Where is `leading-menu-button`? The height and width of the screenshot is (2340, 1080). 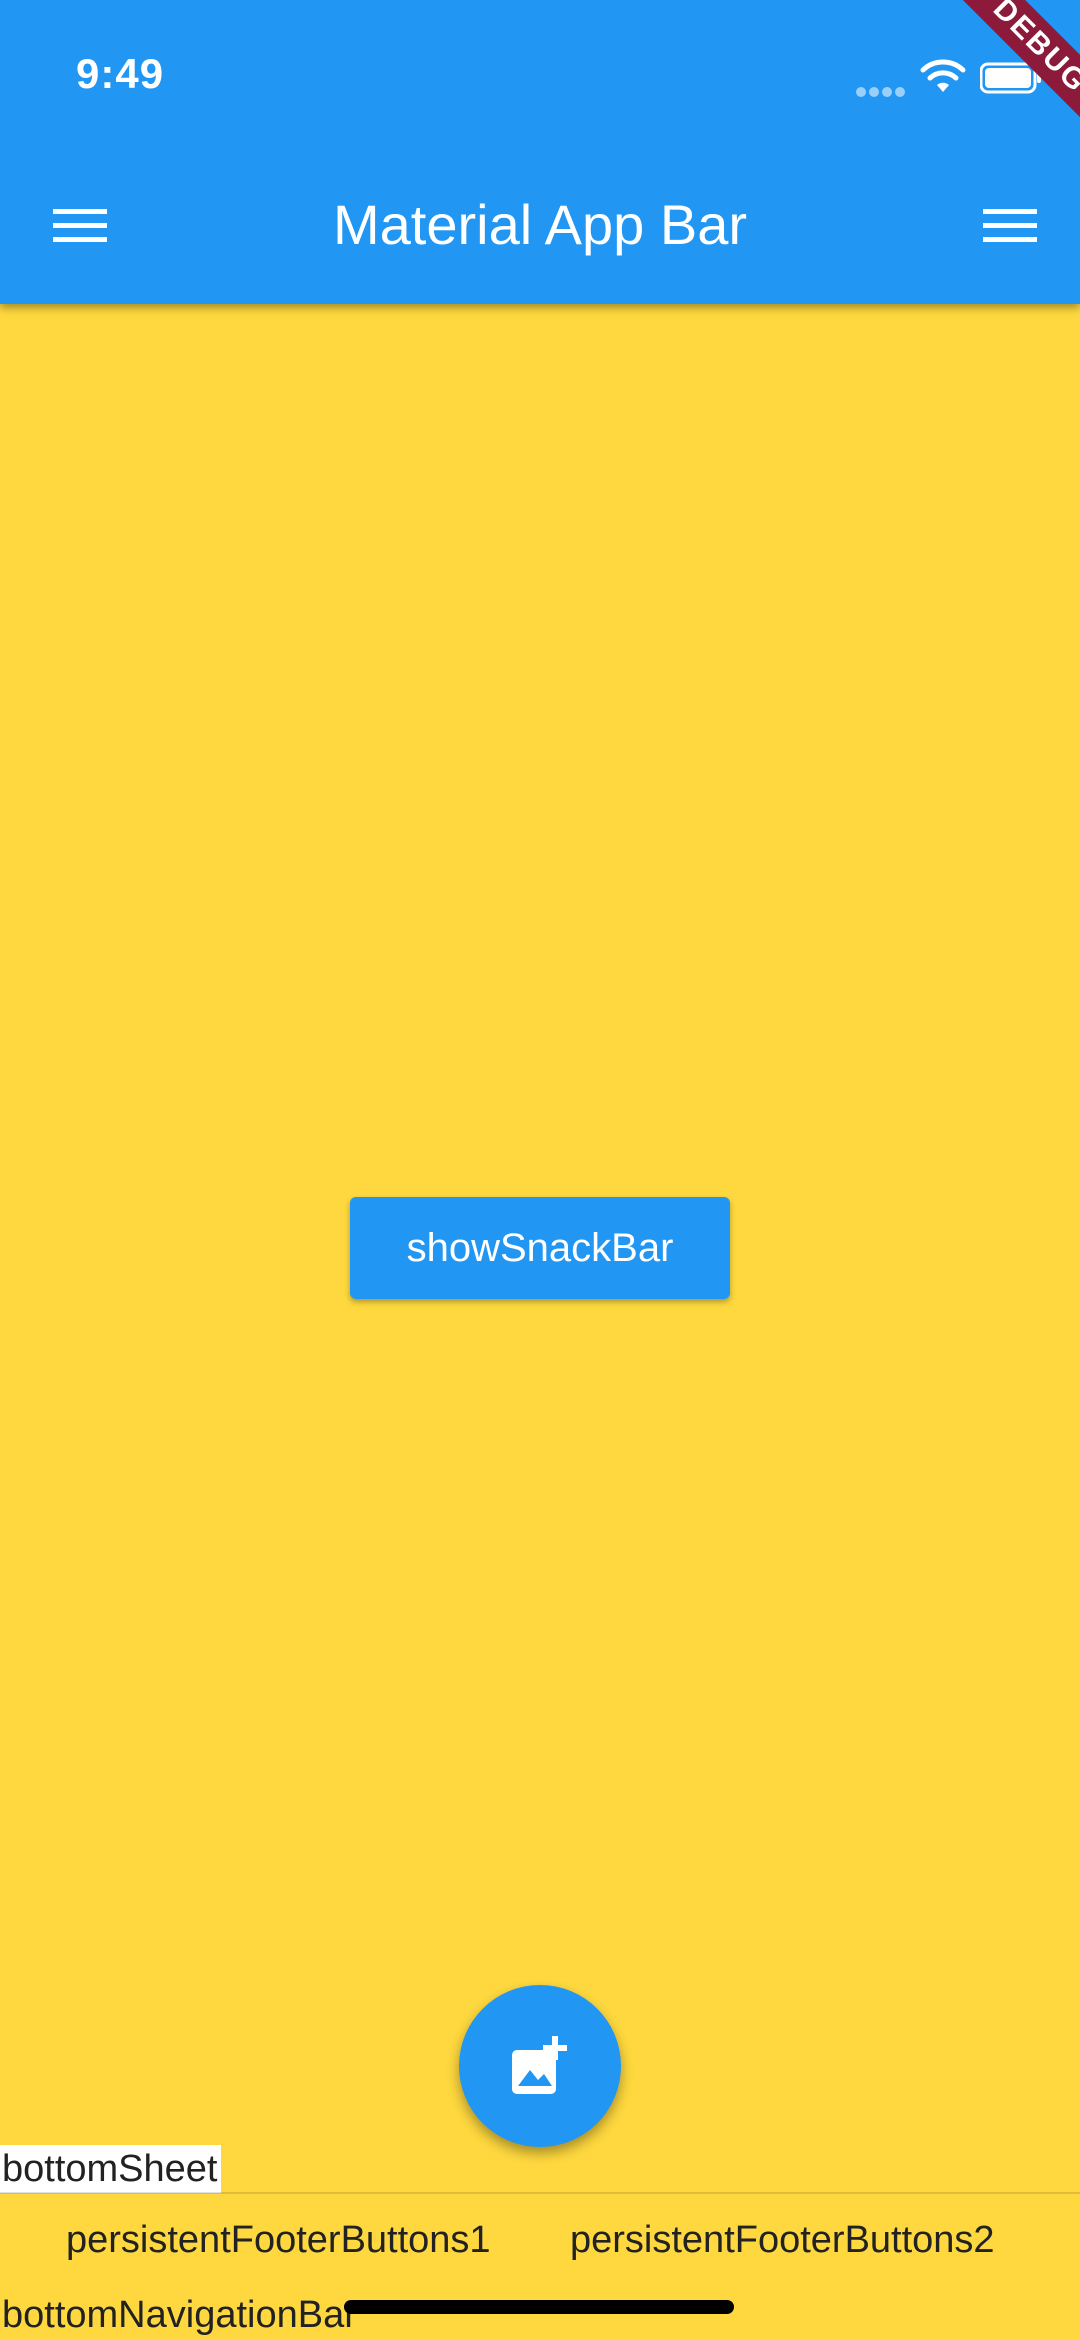
leading-menu-button is located at coordinates (80, 225).